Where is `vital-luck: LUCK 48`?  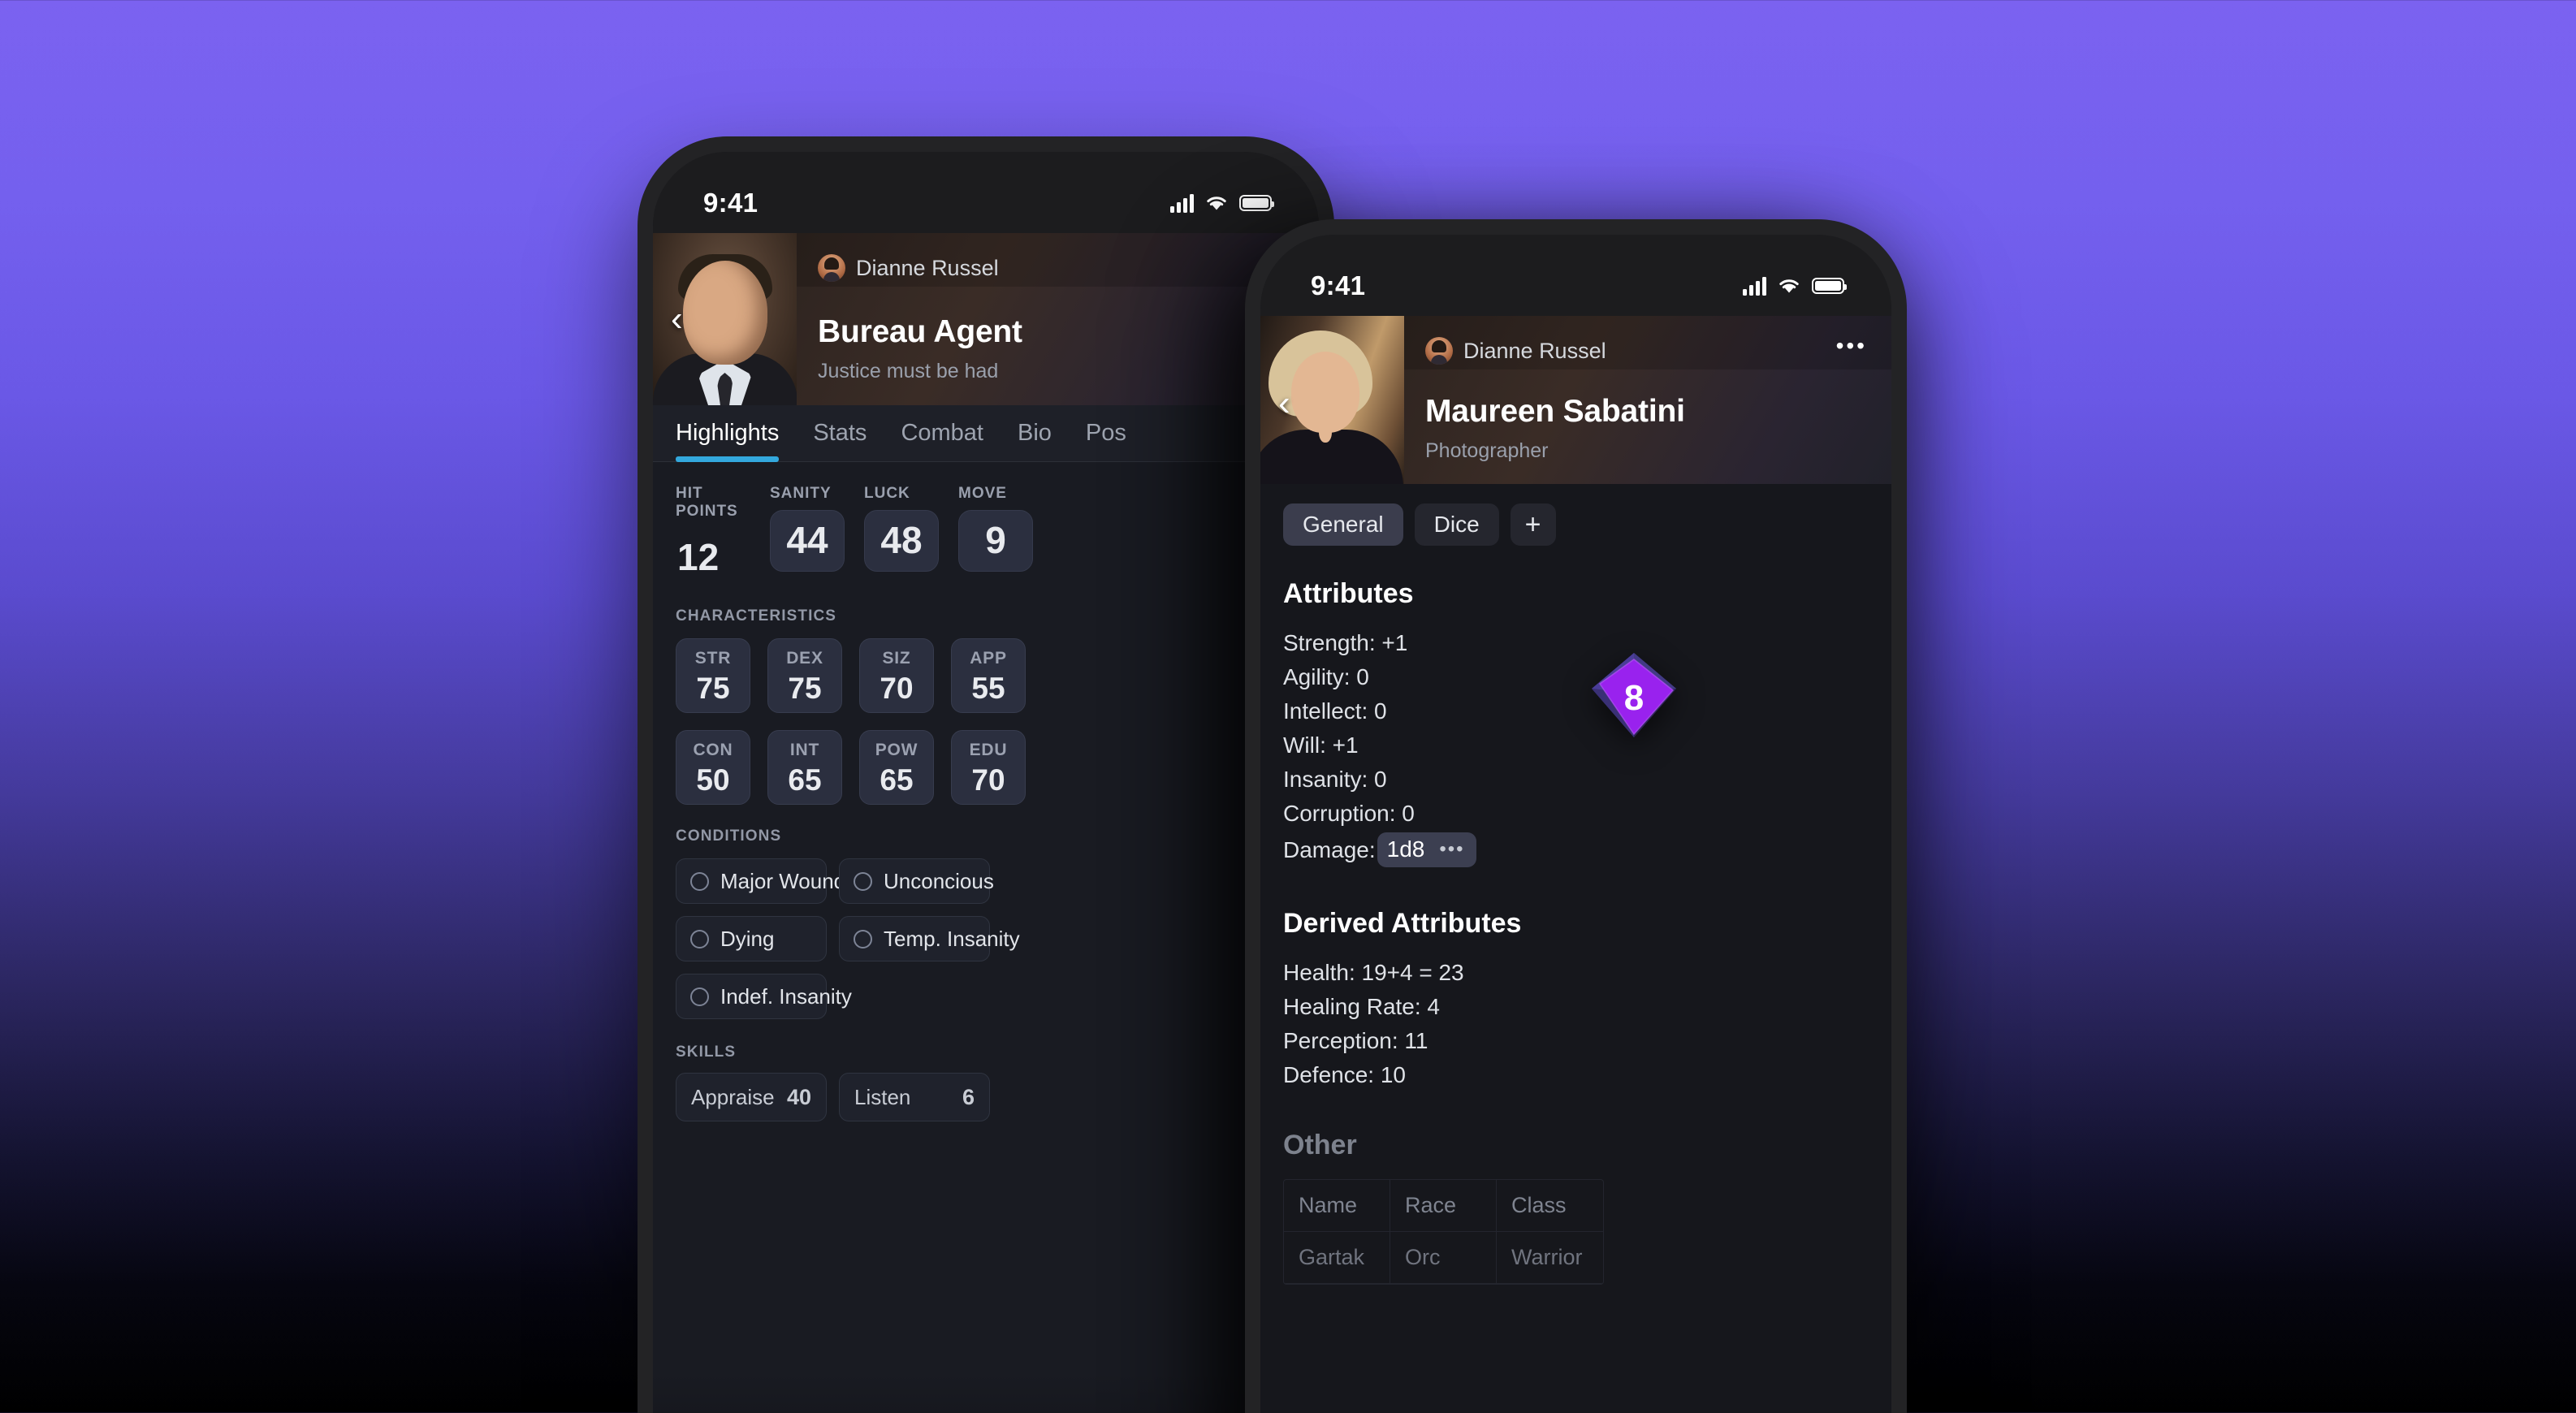
vital-luck: LUCK 48 is located at coordinates (902, 536).